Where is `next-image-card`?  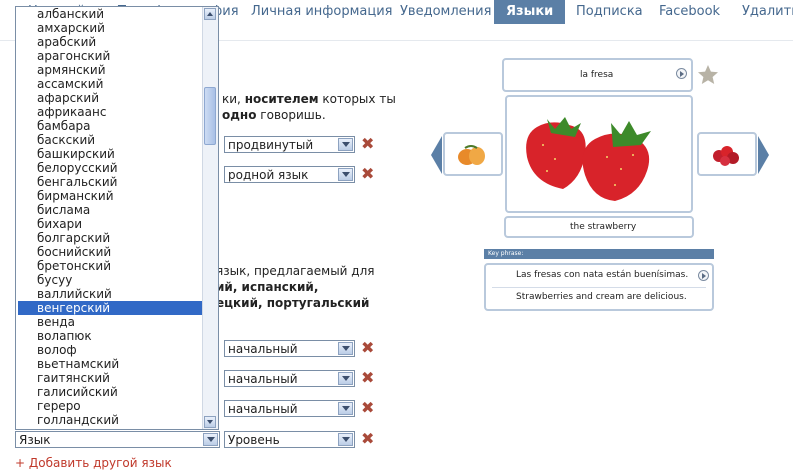 next-image-card is located at coordinates (727, 154).